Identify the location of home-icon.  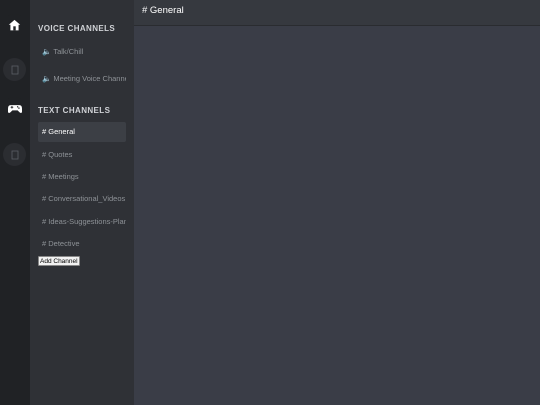
(14, 25).